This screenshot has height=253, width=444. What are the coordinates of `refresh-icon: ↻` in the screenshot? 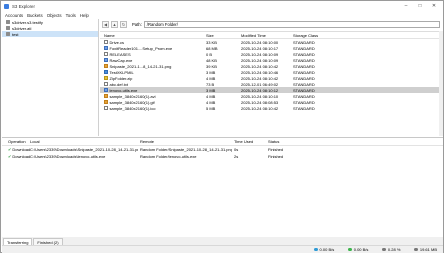 It's located at (123, 24).